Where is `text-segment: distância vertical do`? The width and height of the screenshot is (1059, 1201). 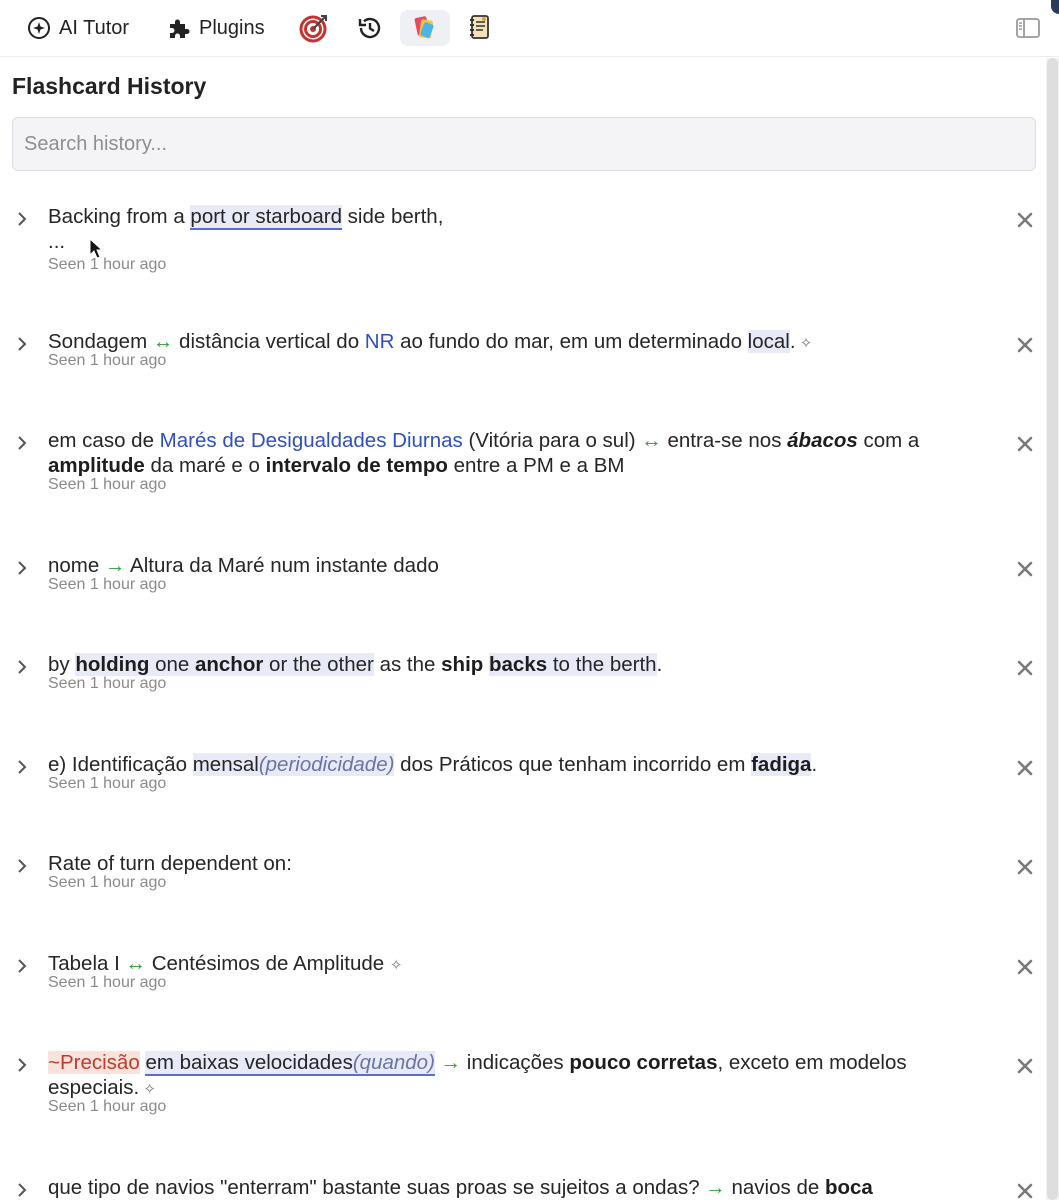 text-segment: distância vertical do is located at coordinates (269, 341).